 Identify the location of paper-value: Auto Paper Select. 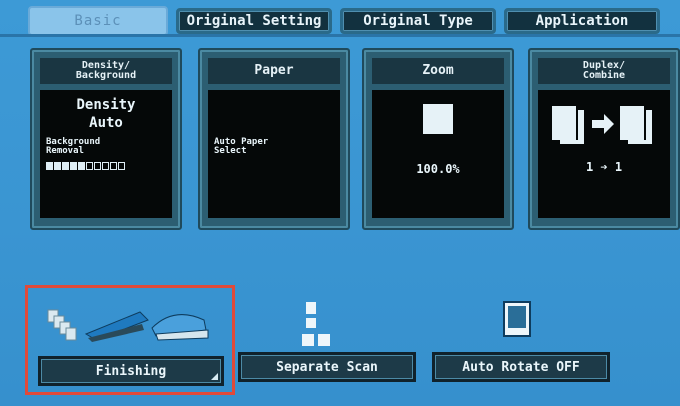
(241, 146).